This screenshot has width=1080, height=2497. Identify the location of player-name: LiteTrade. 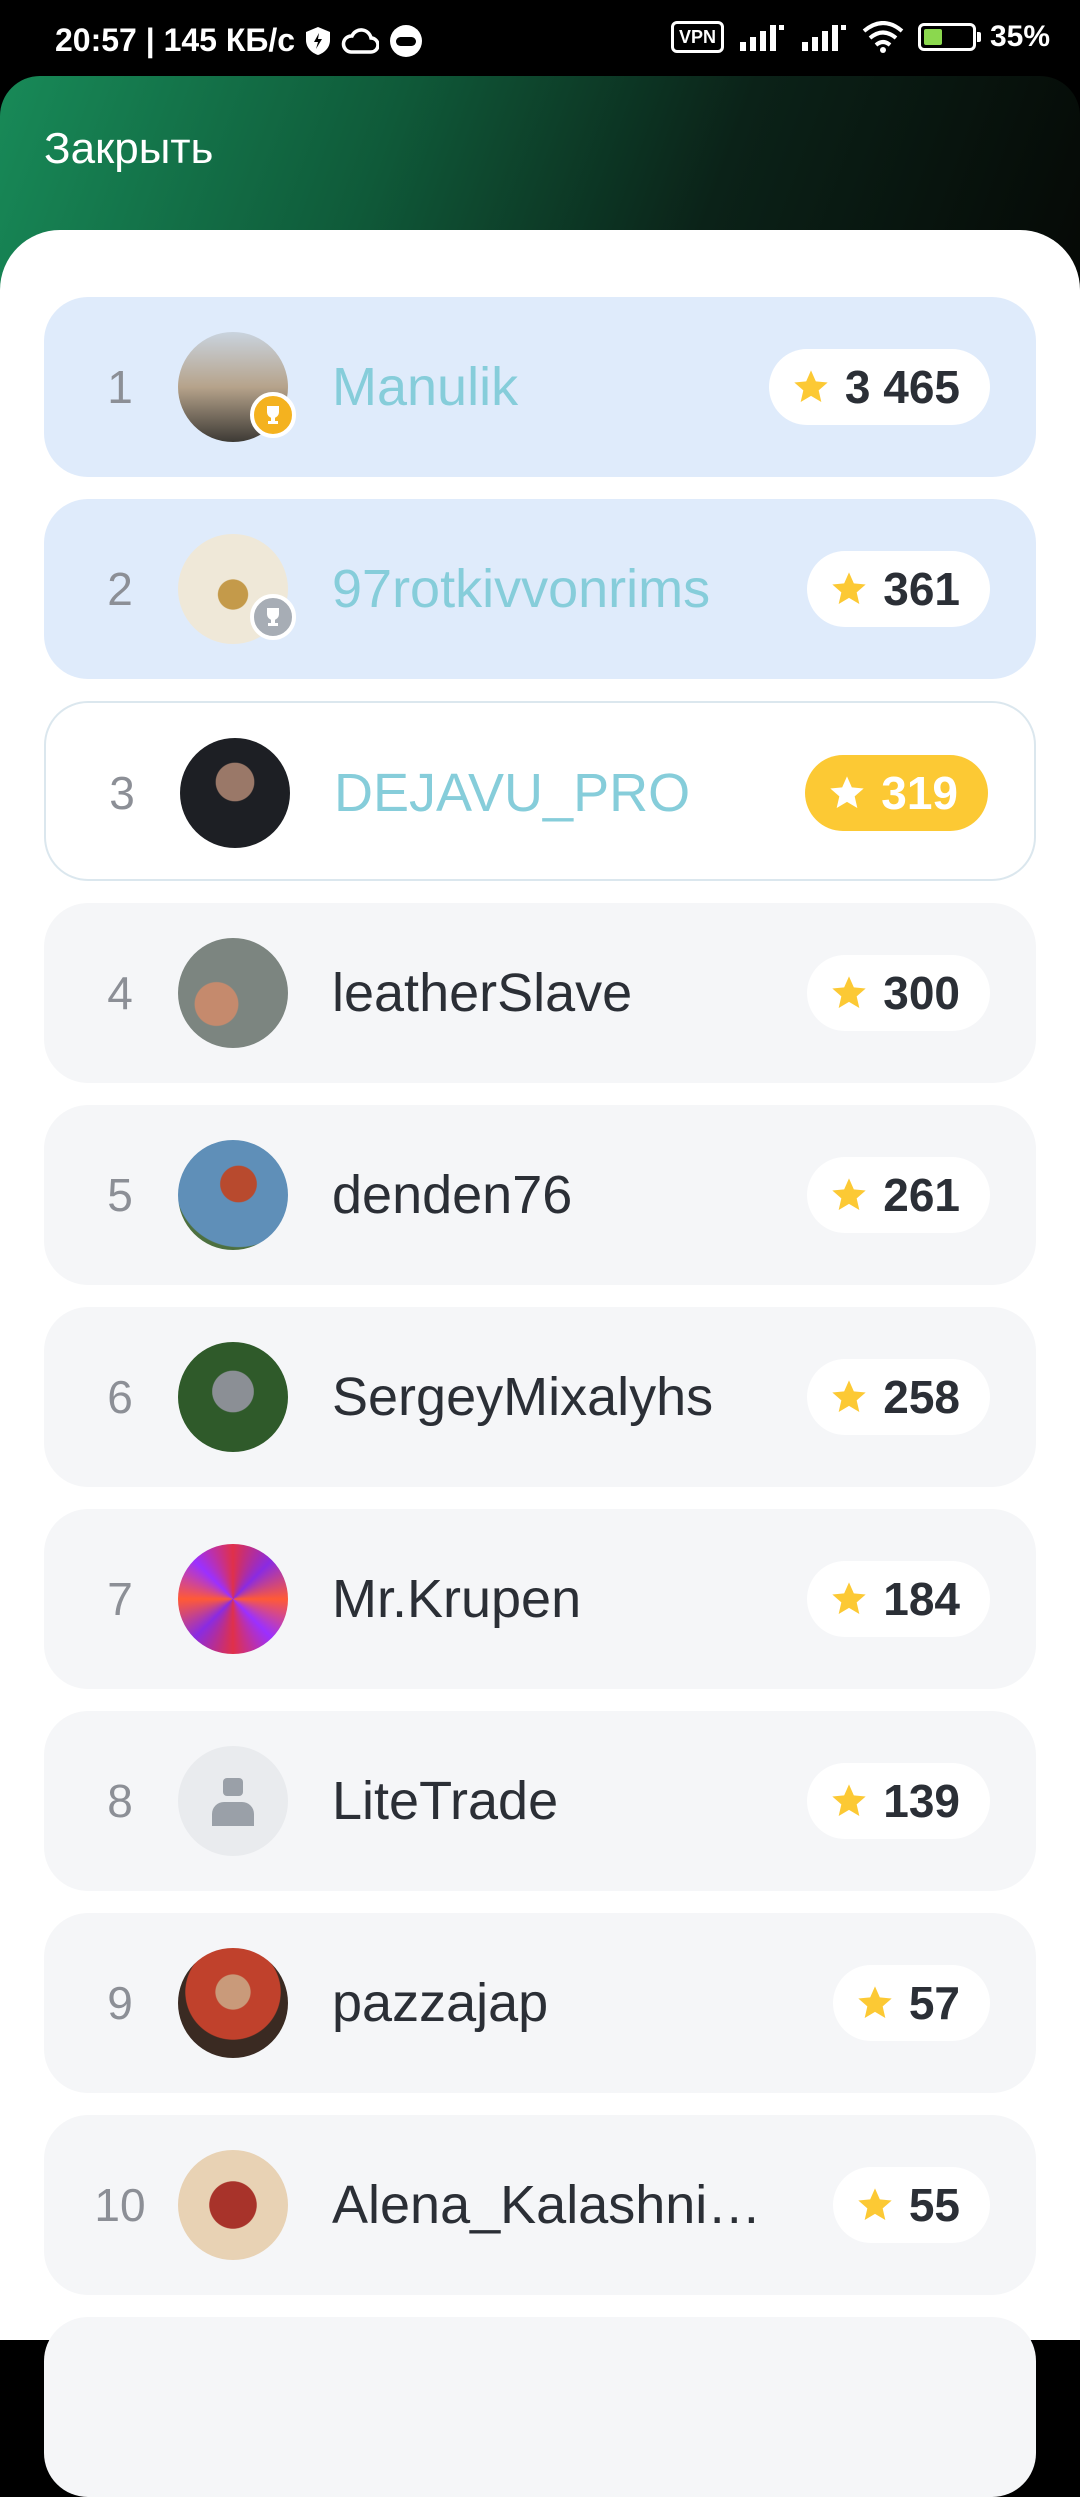
(445, 1801).